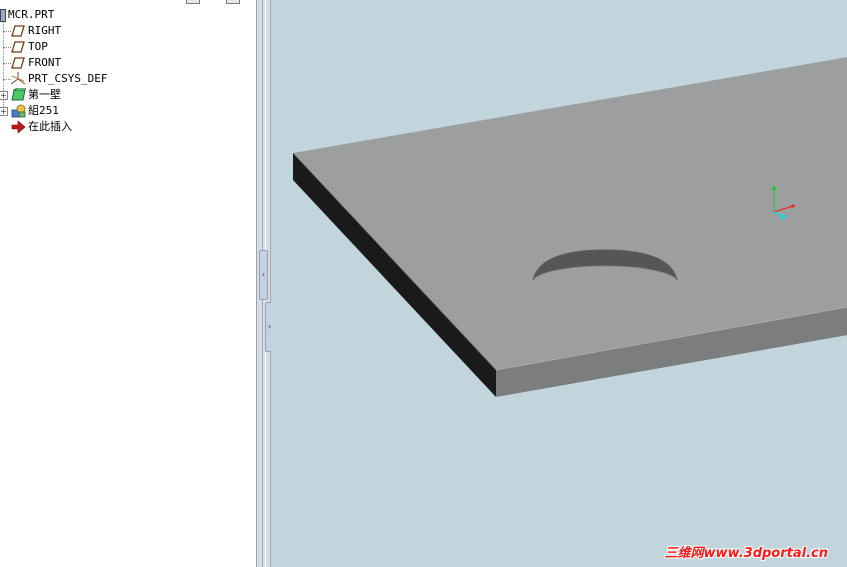 The width and height of the screenshot is (847, 567). Describe the element at coordinates (193, 2) in the screenshot. I see `settings-icon` at that location.